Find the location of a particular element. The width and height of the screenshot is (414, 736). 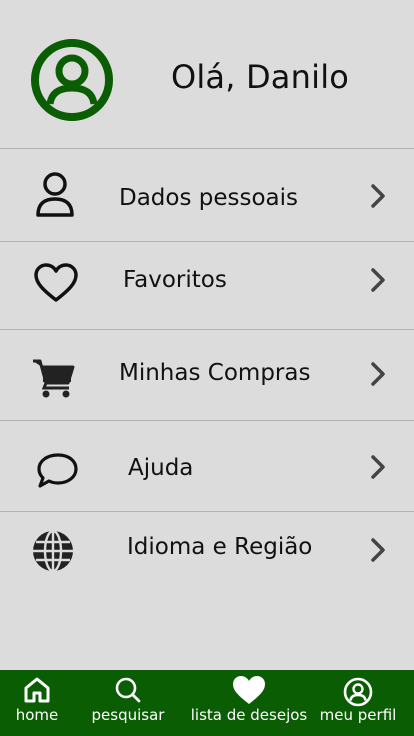

menu-item-dados-pessoais: Dados pessoais is located at coordinates (207, 194).